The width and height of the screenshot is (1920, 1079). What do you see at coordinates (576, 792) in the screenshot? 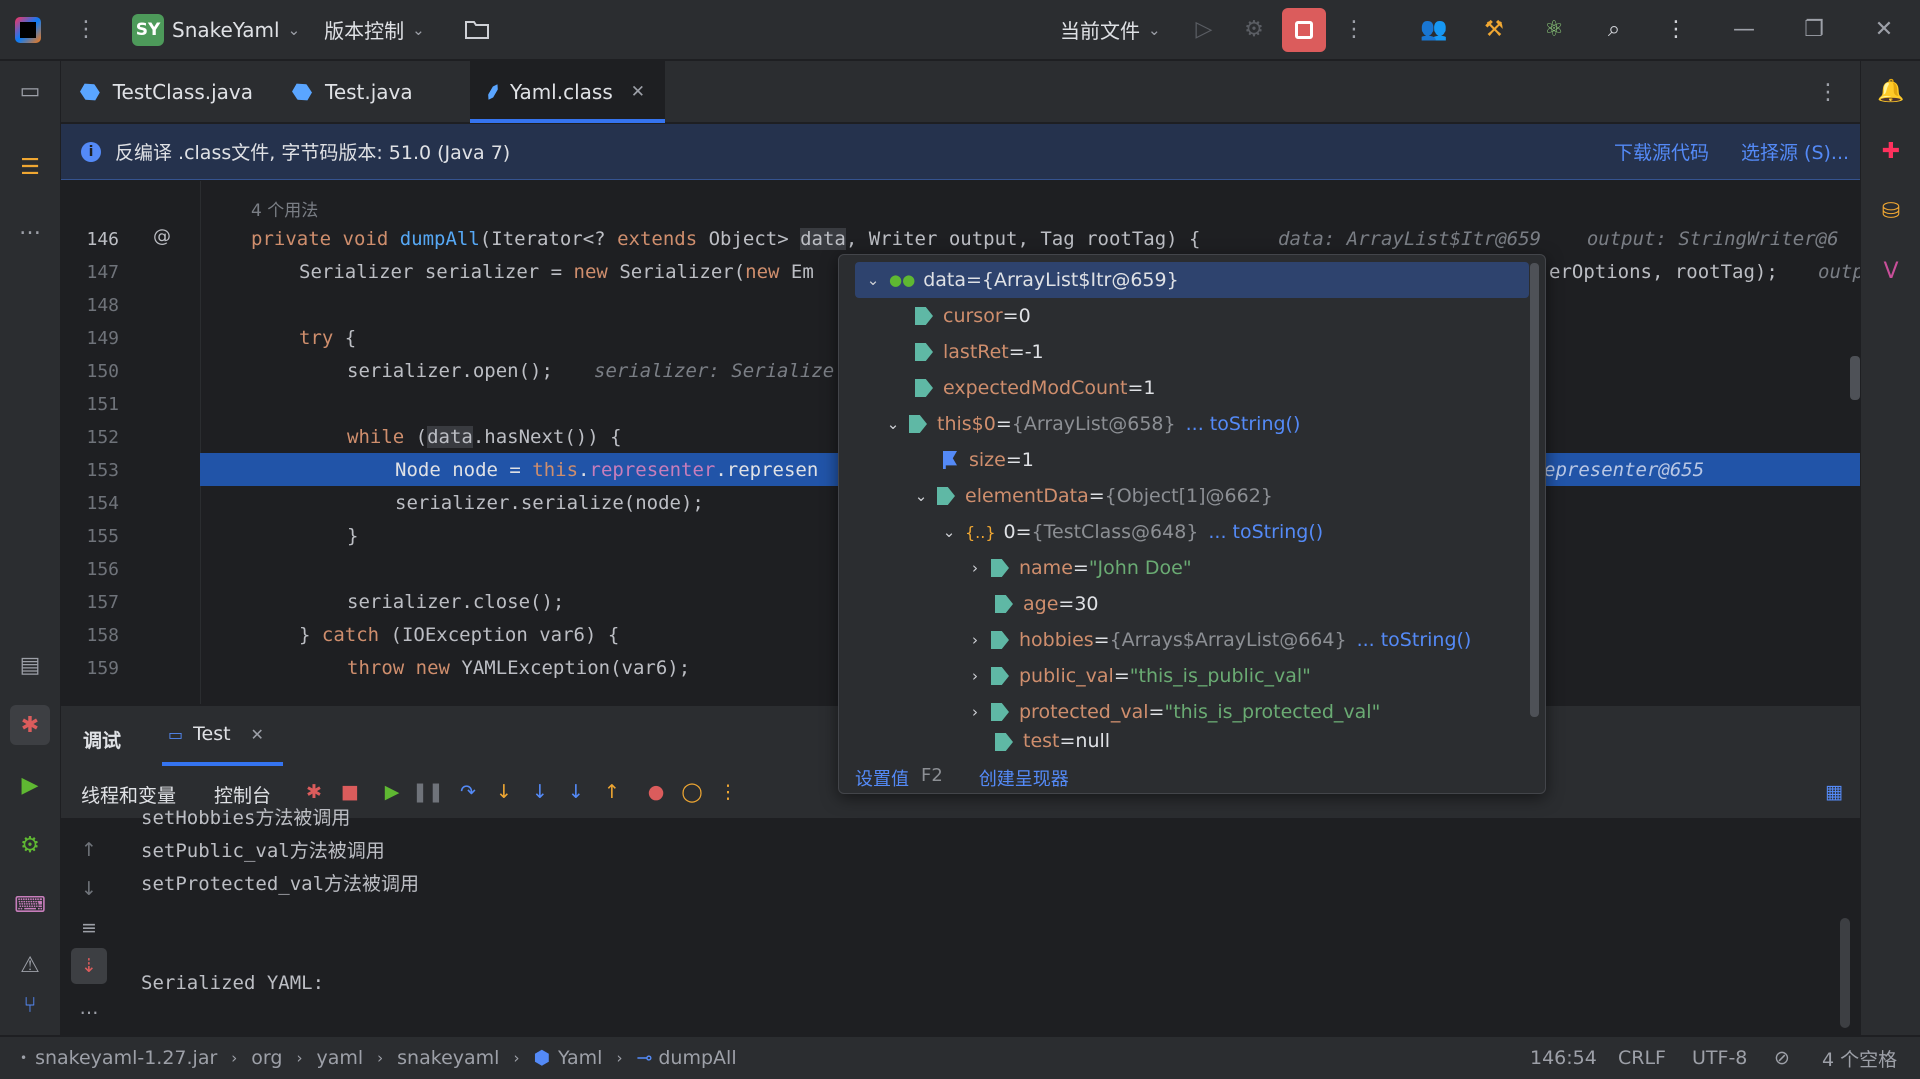
I see `smart-step-into-icon: ↓` at bounding box center [576, 792].